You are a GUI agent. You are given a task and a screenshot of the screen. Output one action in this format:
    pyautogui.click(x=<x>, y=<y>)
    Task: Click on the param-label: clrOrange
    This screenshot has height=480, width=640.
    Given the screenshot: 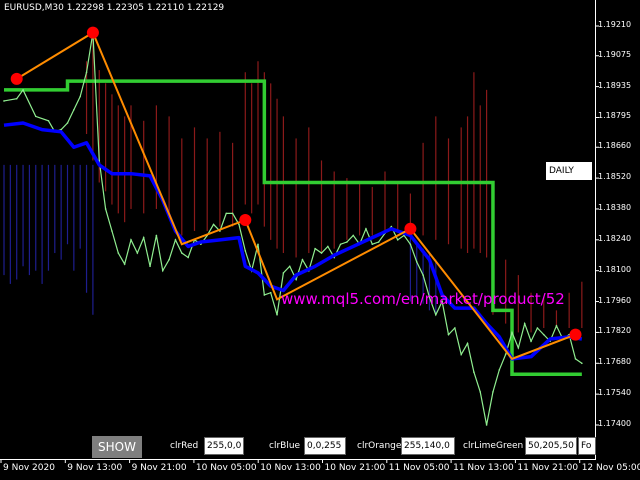 What is the action you would take?
    pyautogui.click(x=379, y=446)
    